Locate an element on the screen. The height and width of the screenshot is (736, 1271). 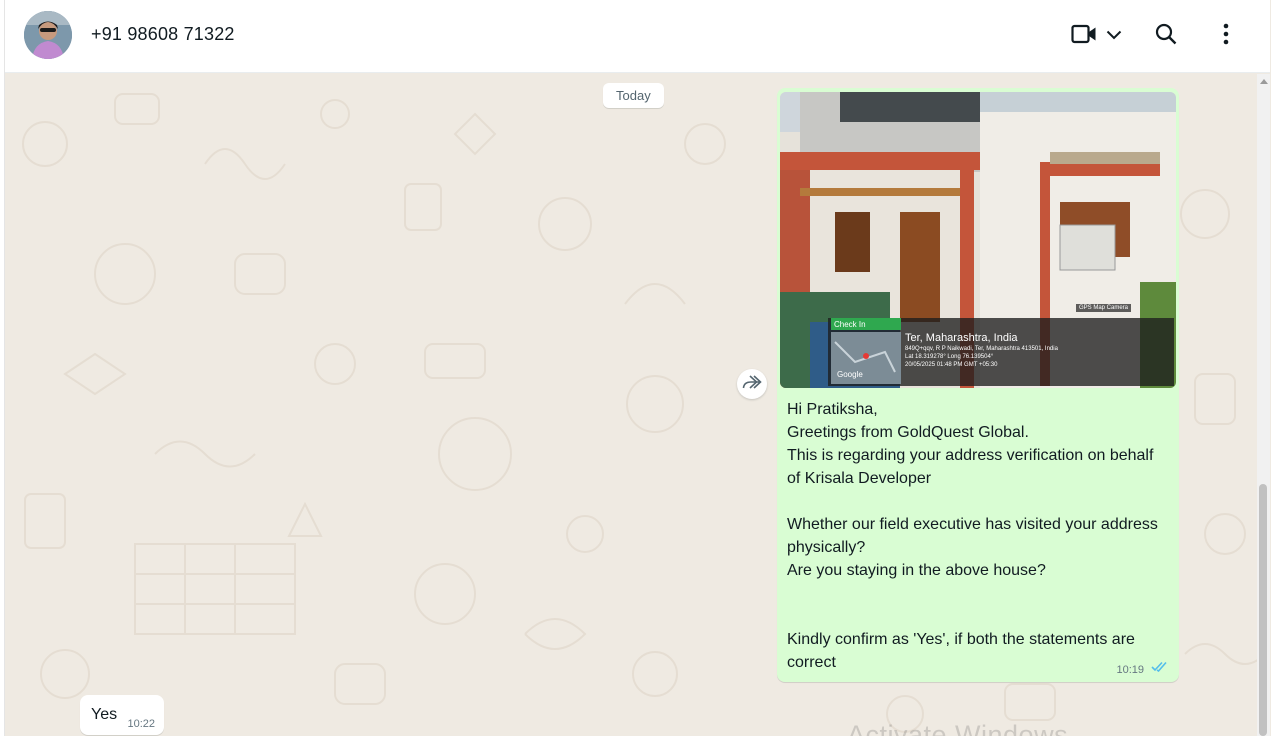
scroll-thumb is located at coordinates (1263, 610).